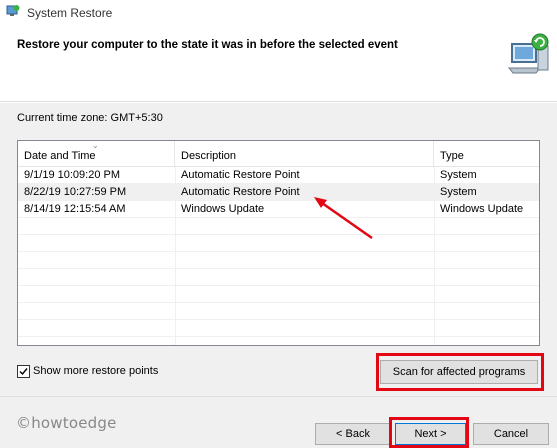 The width and height of the screenshot is (557, 448). I want to click on next-button: Next >, so click(430, 434).